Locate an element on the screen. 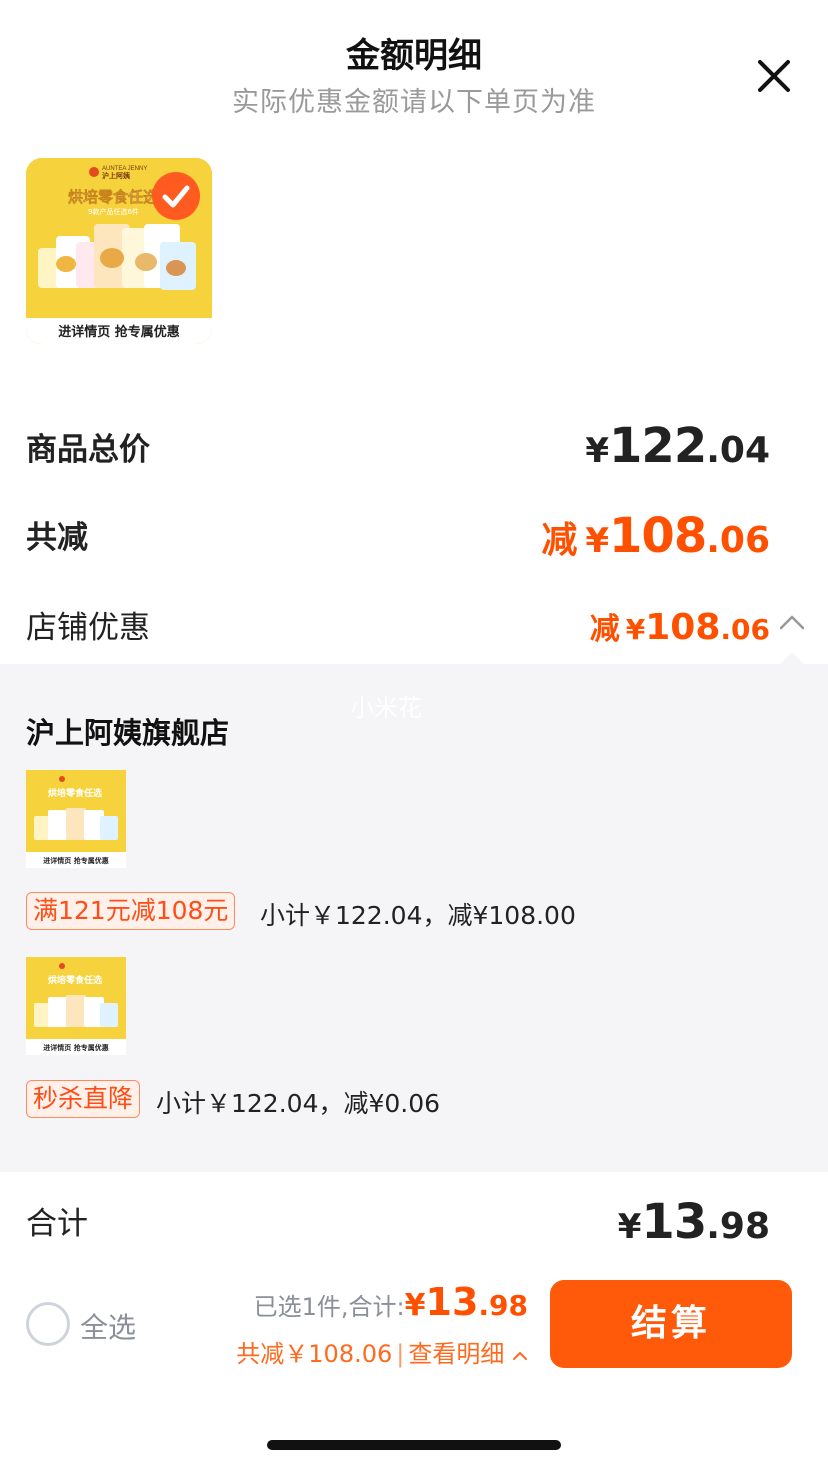 Image resolution: width=828 pixels, height=1468 pixels. discount-summary-text: 共减￥108.06 is located at coordinates (314, 1354).